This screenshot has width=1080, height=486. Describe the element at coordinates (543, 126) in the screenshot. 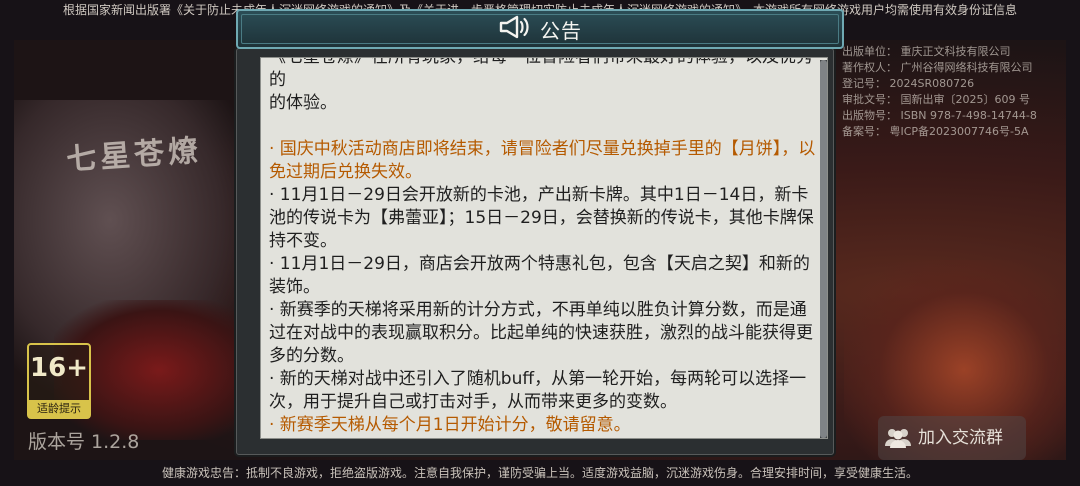

I see `announcement-paragraph` at that location.